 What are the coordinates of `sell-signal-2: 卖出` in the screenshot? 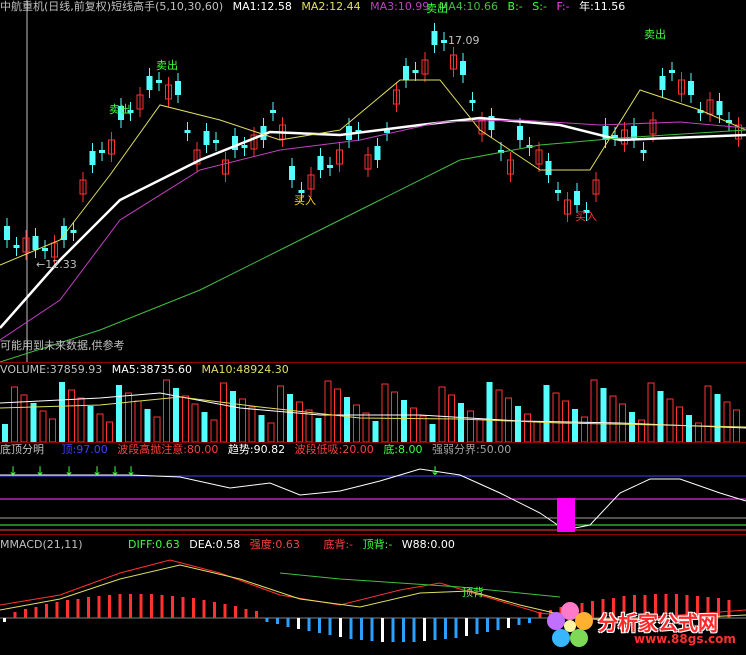 It's located at (167, 65).